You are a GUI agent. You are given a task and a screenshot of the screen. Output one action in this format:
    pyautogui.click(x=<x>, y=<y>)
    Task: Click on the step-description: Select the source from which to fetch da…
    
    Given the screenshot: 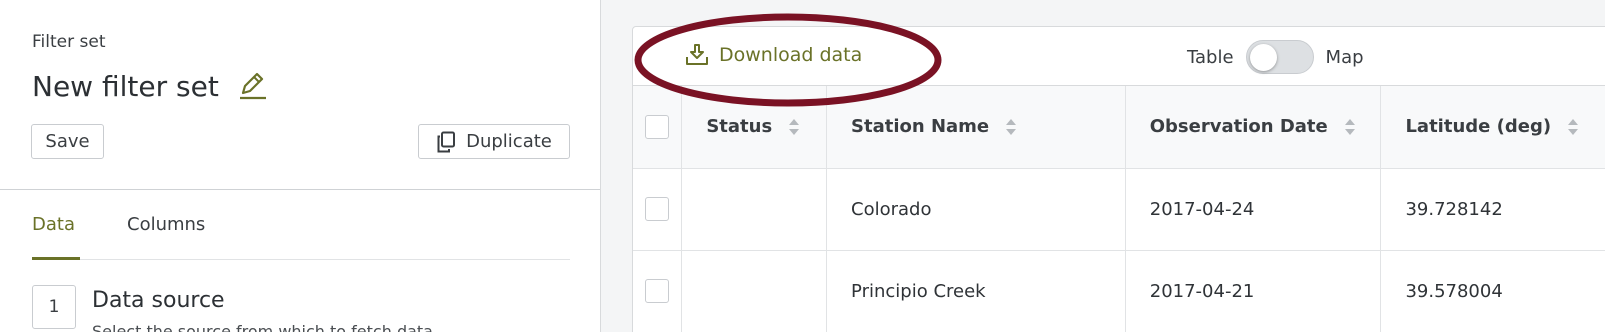 What is the action you would take?
    pyautogui.click(x=262, y=327)
    